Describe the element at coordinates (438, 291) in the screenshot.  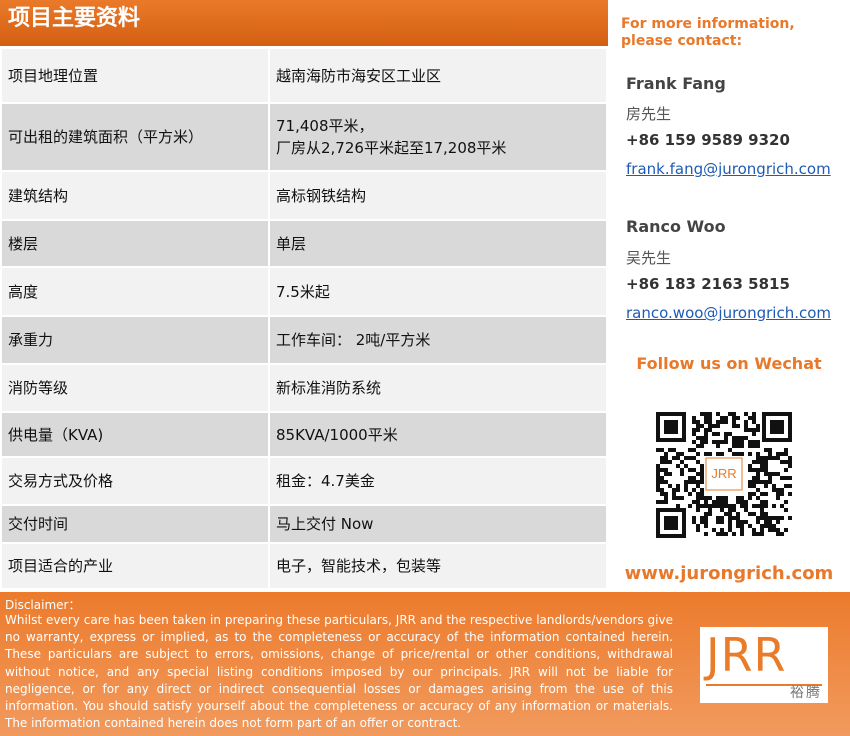
I see `row-value: 7.5米起` at that location.